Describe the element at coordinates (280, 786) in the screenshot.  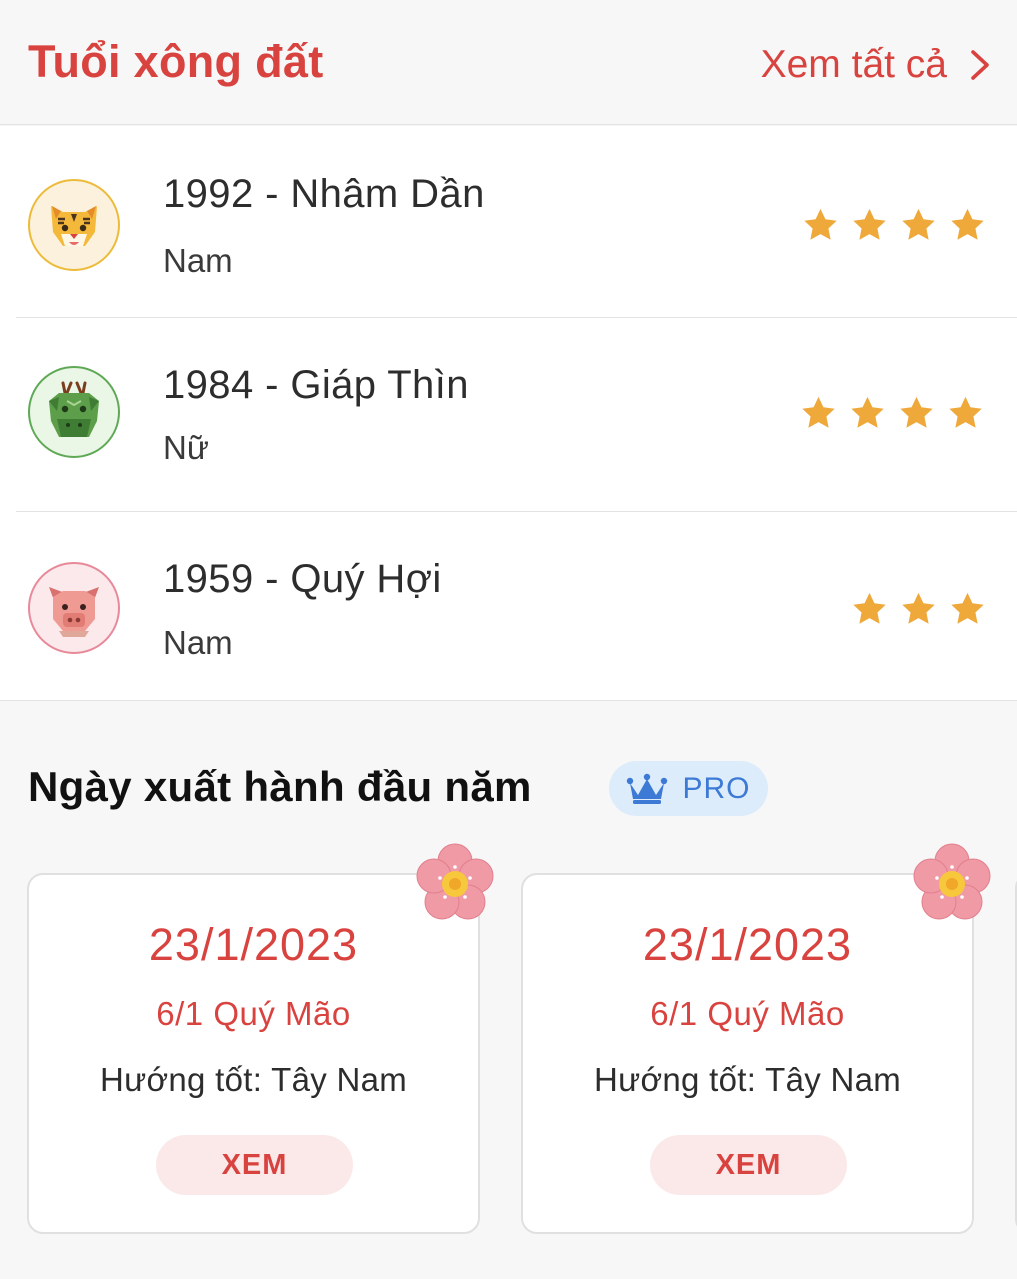
I see `departure-section-title: Ngày xuất hành đầu năm` at that location.